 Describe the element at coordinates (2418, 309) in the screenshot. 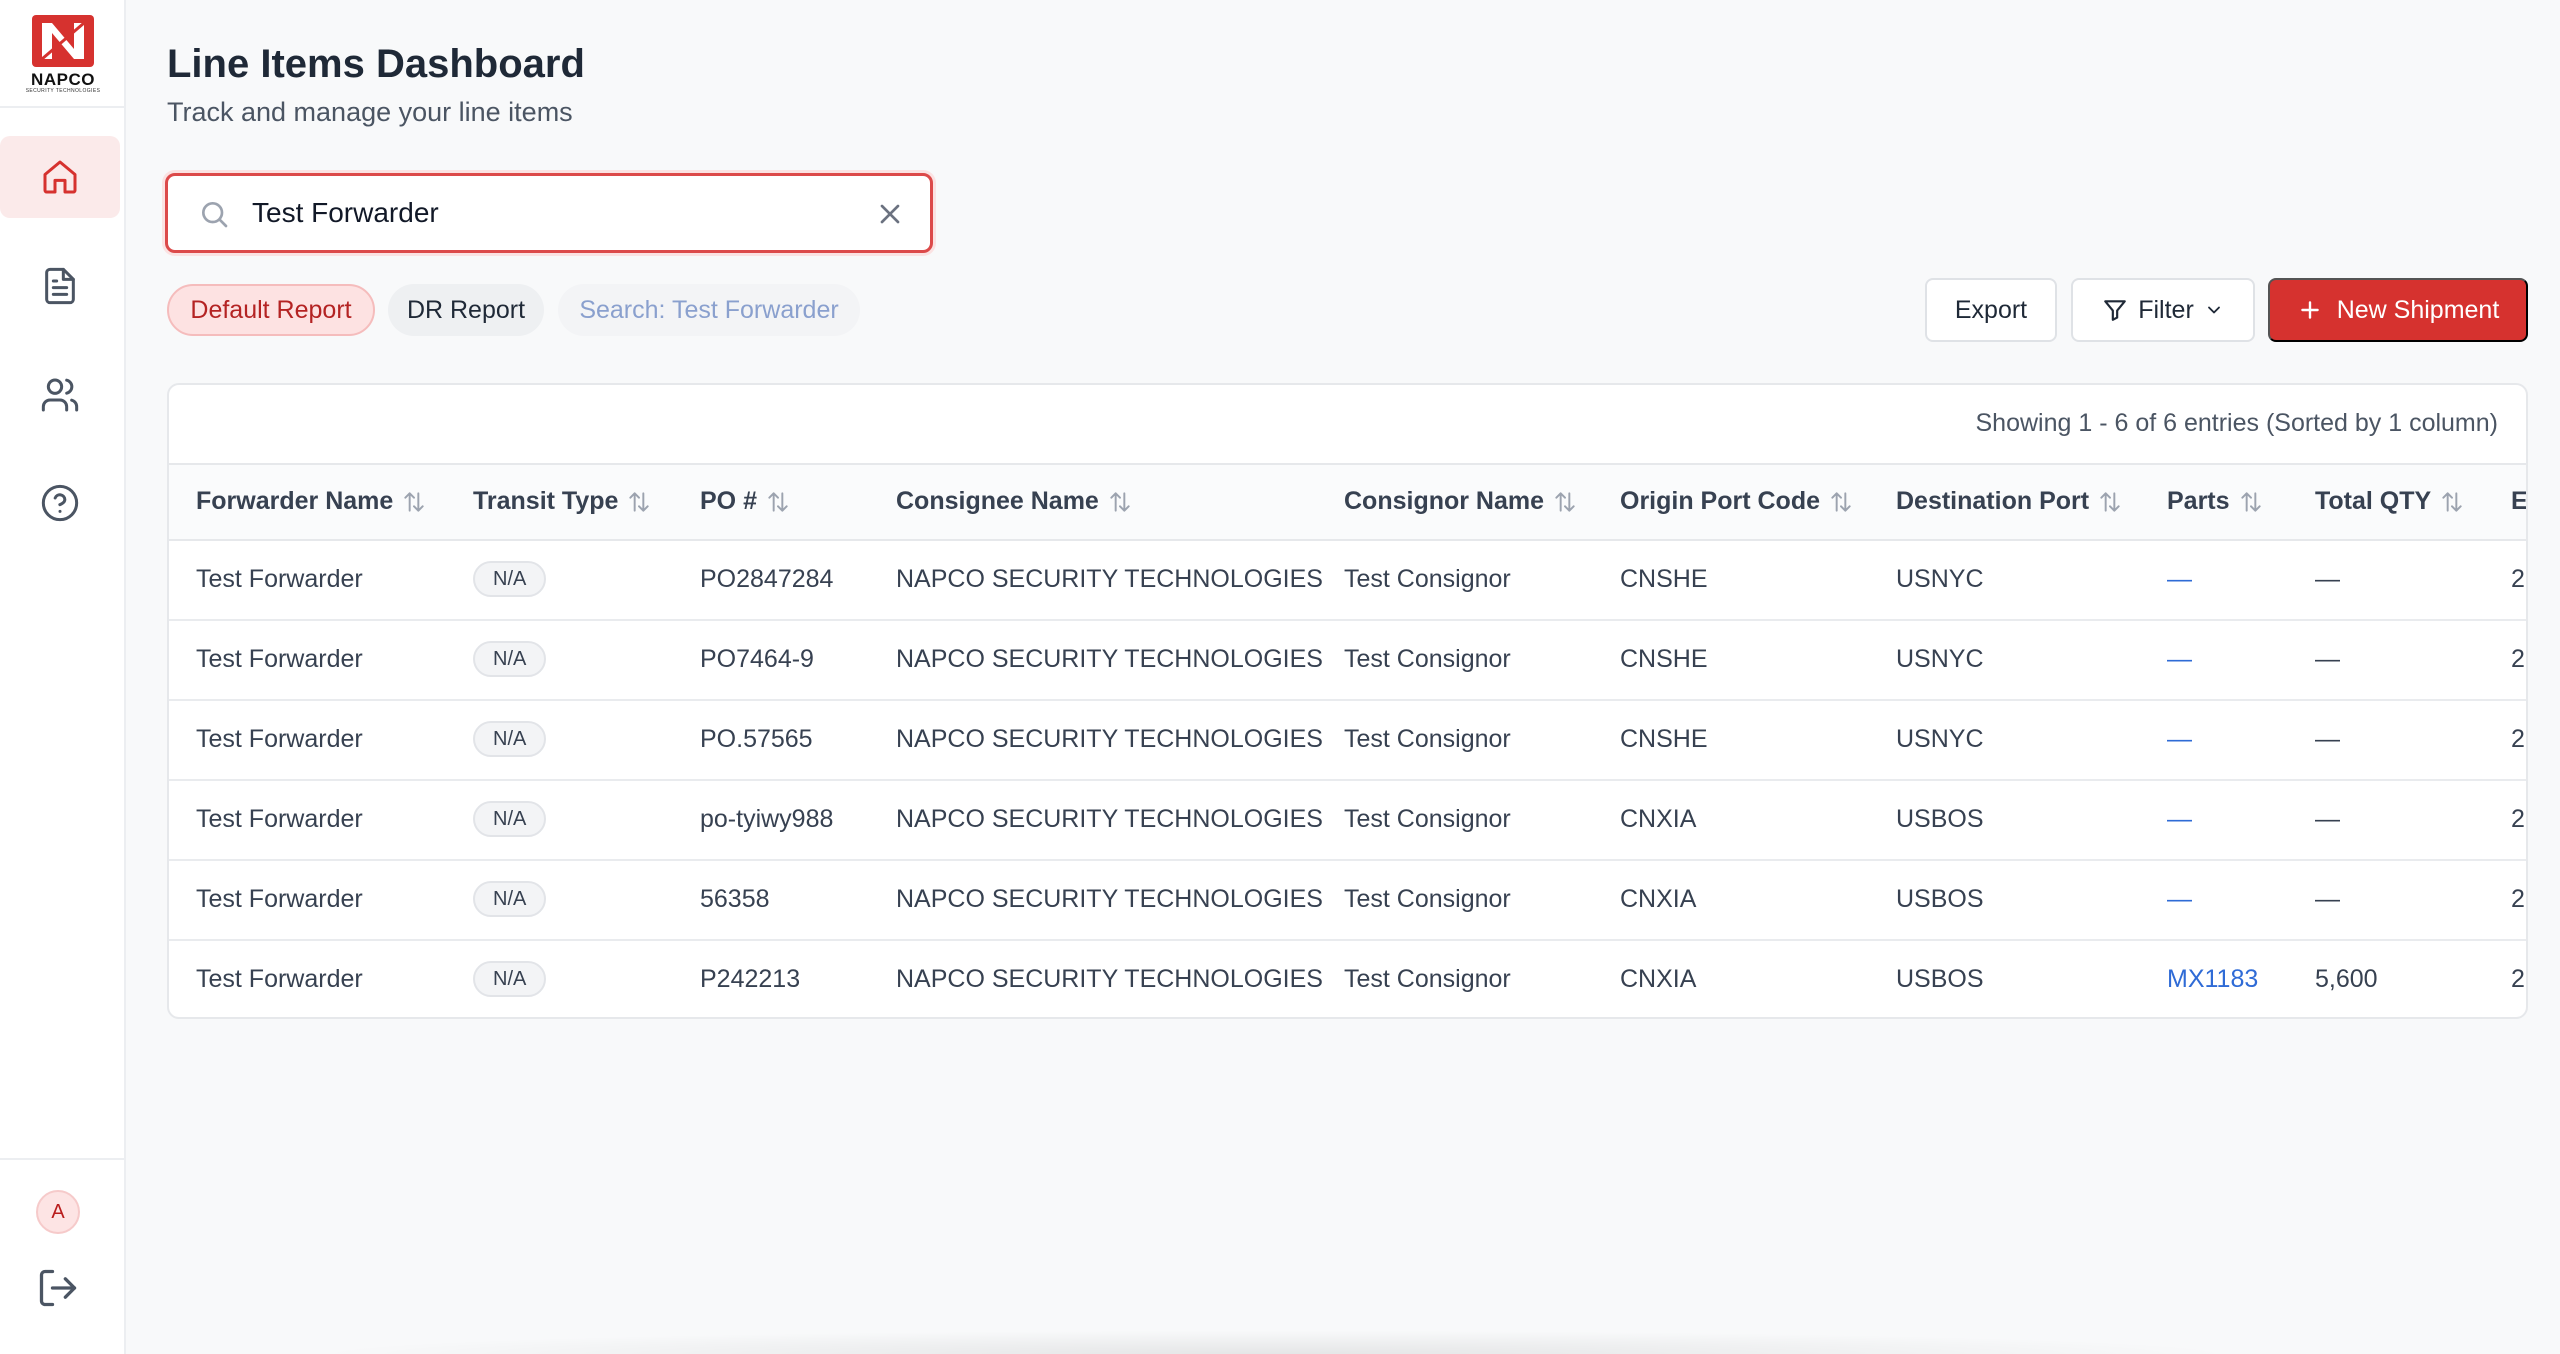

I see `new-shipment-button-label: New Shipment` at that location.